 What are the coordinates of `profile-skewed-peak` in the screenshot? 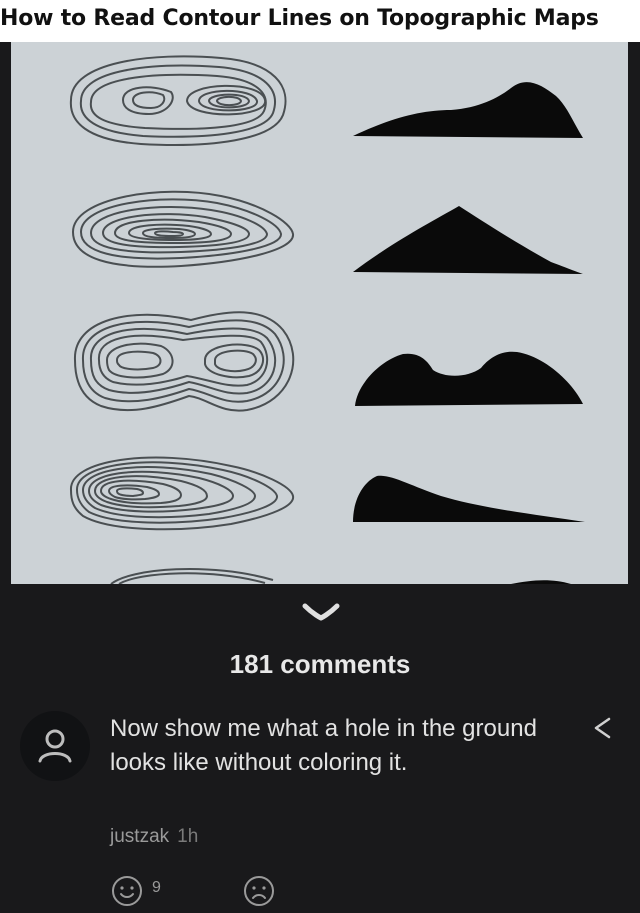 It's located at (469, 498).